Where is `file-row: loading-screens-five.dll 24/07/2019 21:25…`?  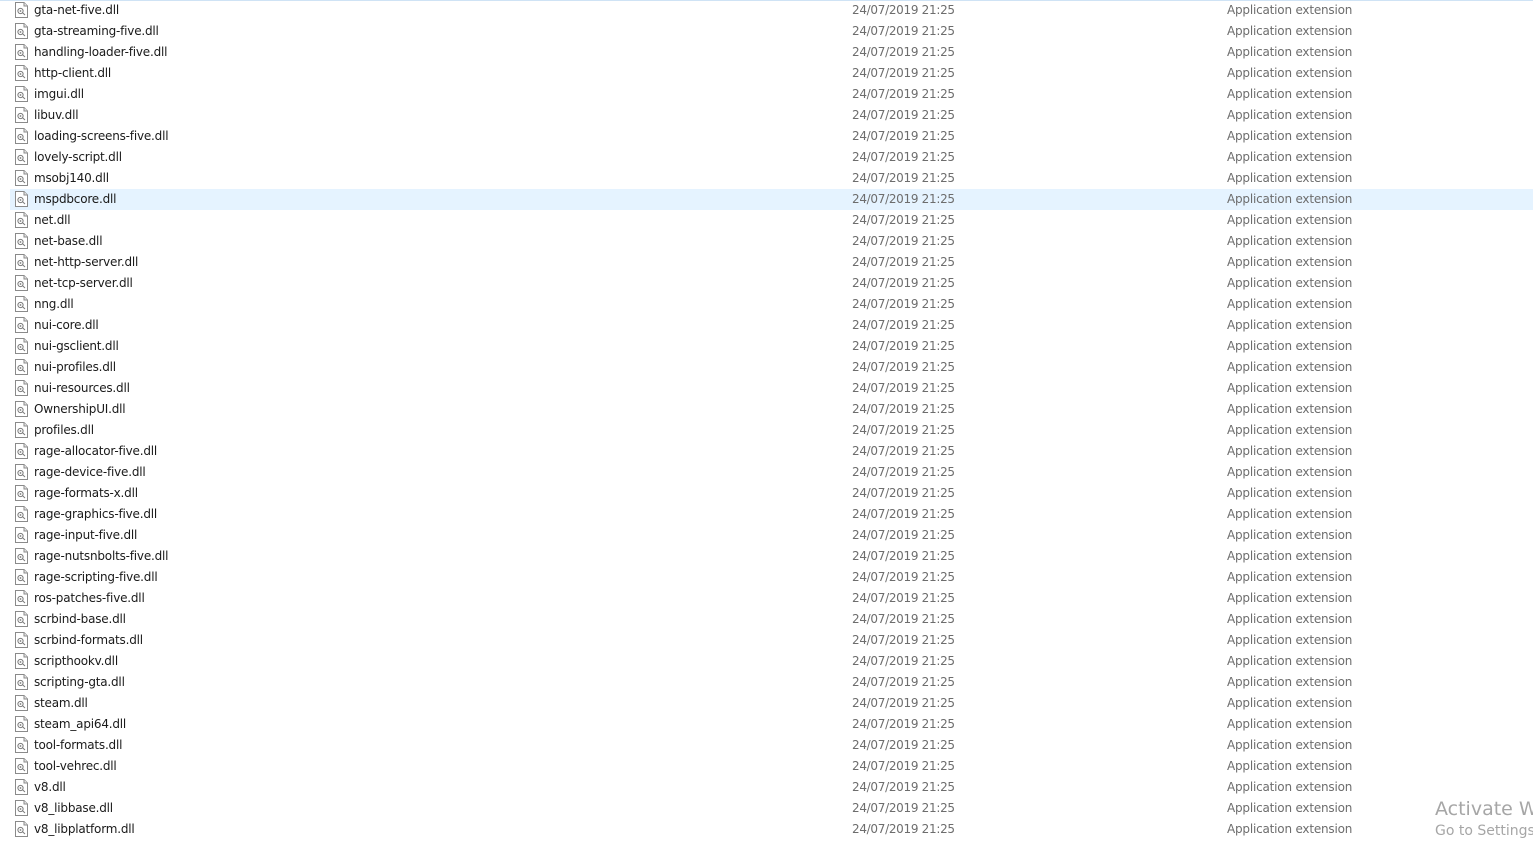
file-row: loading-screens-five.dll 24/07/2019 21:25… is located at coordinates (771, 136).